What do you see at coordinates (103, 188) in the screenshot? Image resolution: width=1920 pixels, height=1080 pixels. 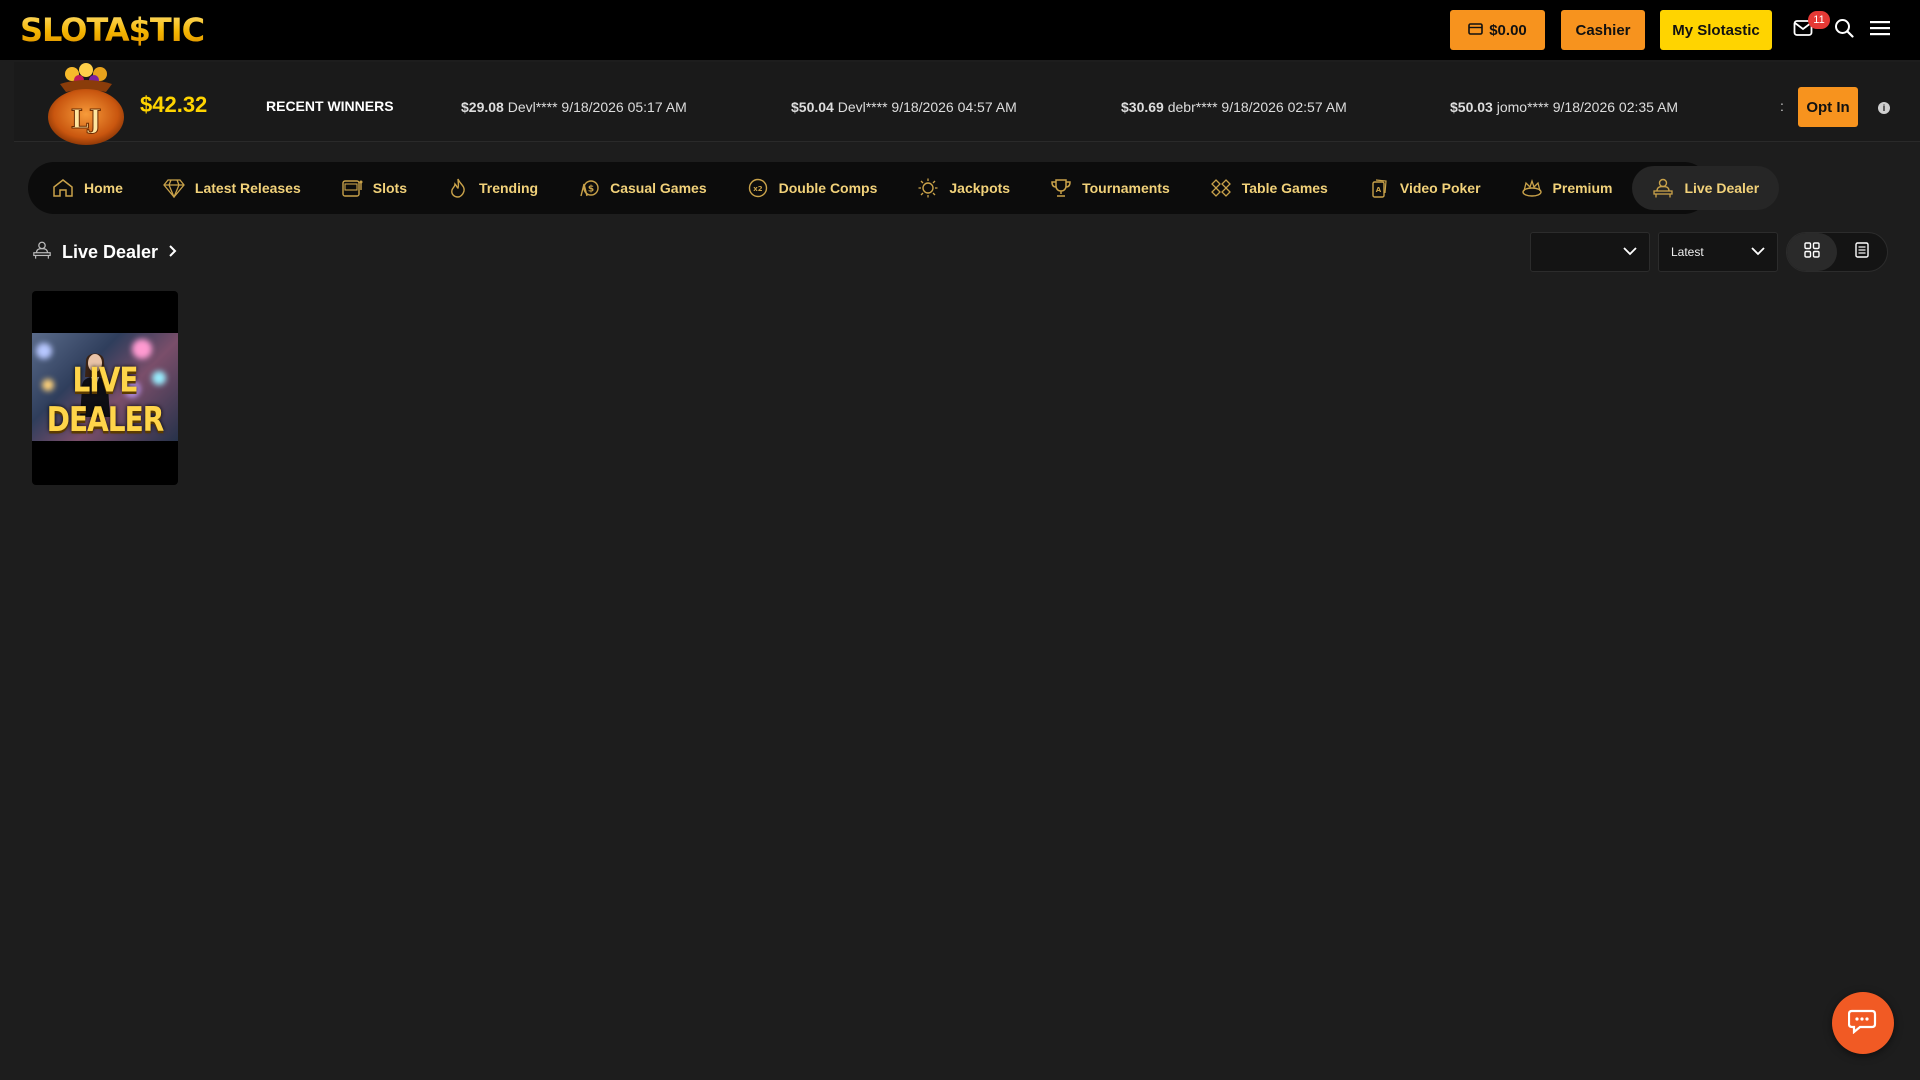 I see `nav-label: Home` at bounding box center [103, 188].